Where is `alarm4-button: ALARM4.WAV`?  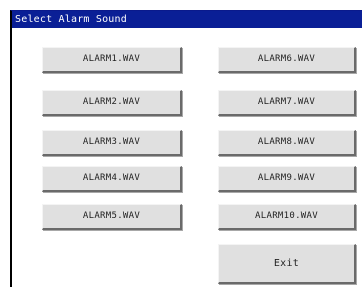 alarm4-button: ALARM4.WAV is located at coordinates (112, 179).